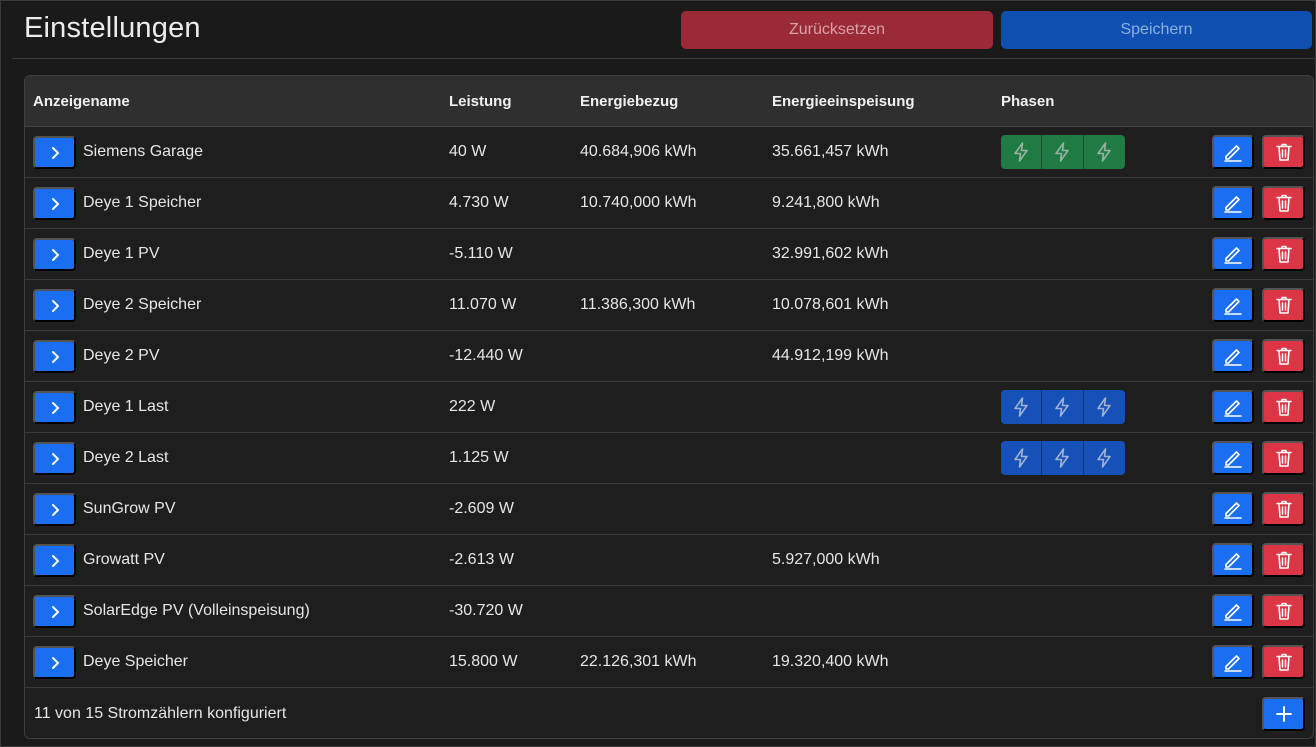 The width and height of the screenshot is (1316, 747). I want to click on meter-energy-export: 5.927,000 kWh, so click(826, 559).